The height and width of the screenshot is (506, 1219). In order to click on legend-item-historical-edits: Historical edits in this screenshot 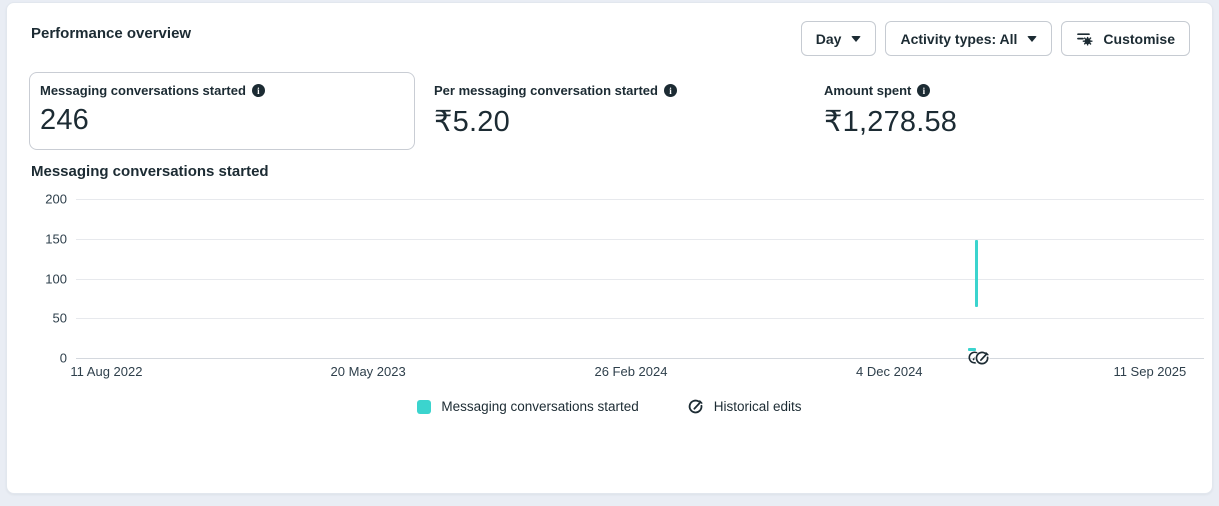, I will do `click(744, 406)`.